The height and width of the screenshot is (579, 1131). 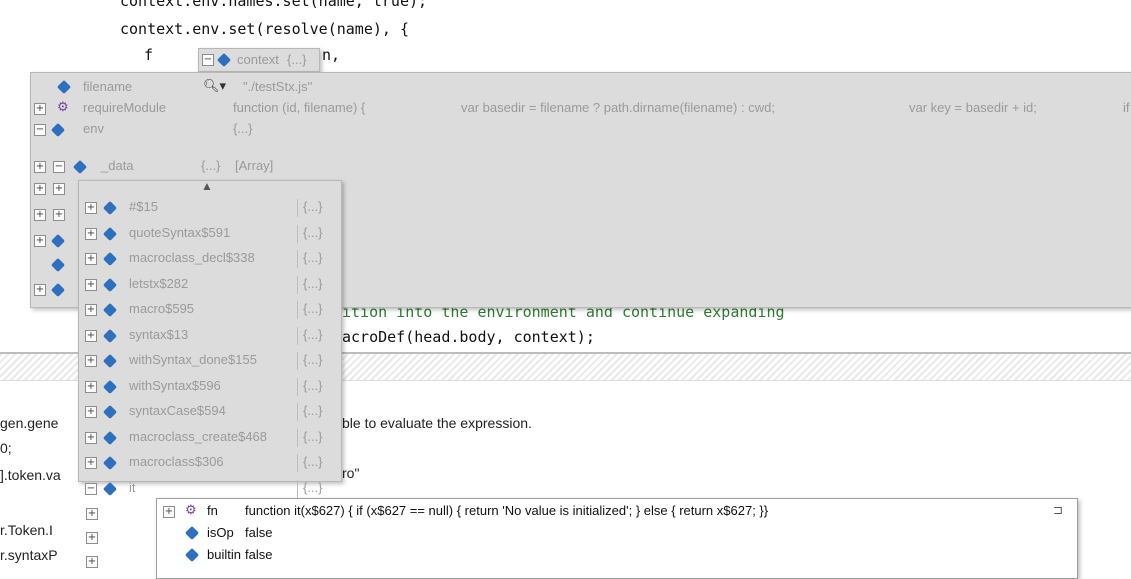 What do you see at coordinates (180, 232) in the screenshot?
I see `data-item-name: quoteSyntax$591` at bounding box center [180, 232].